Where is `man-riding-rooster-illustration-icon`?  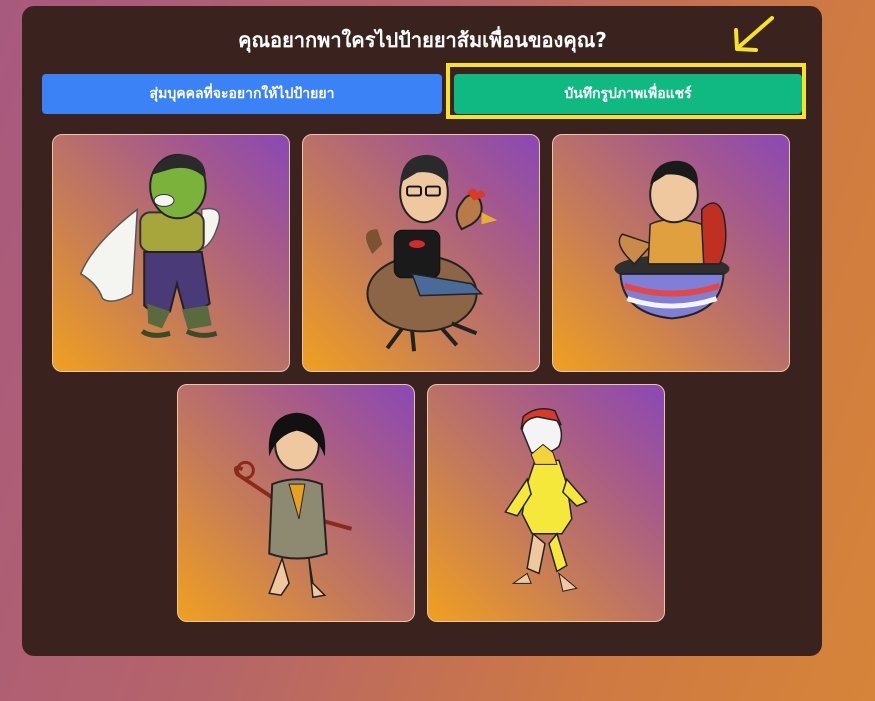
man-riding-rooster-illustration-icon is located at coordinates (432, 253).